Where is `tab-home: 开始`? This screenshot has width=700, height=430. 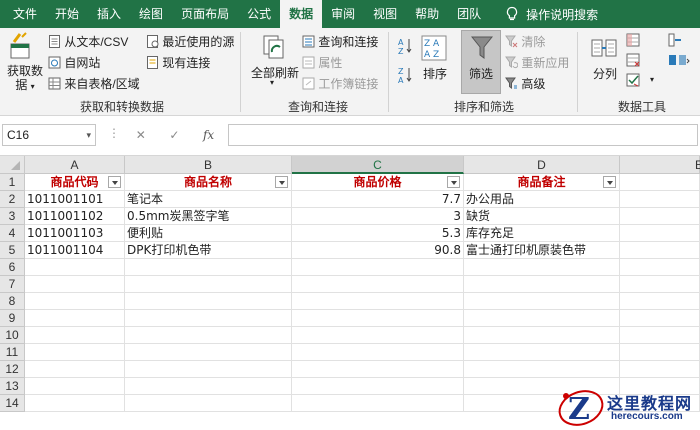
tab-home: 开始 is located at coordinates (67, 14).